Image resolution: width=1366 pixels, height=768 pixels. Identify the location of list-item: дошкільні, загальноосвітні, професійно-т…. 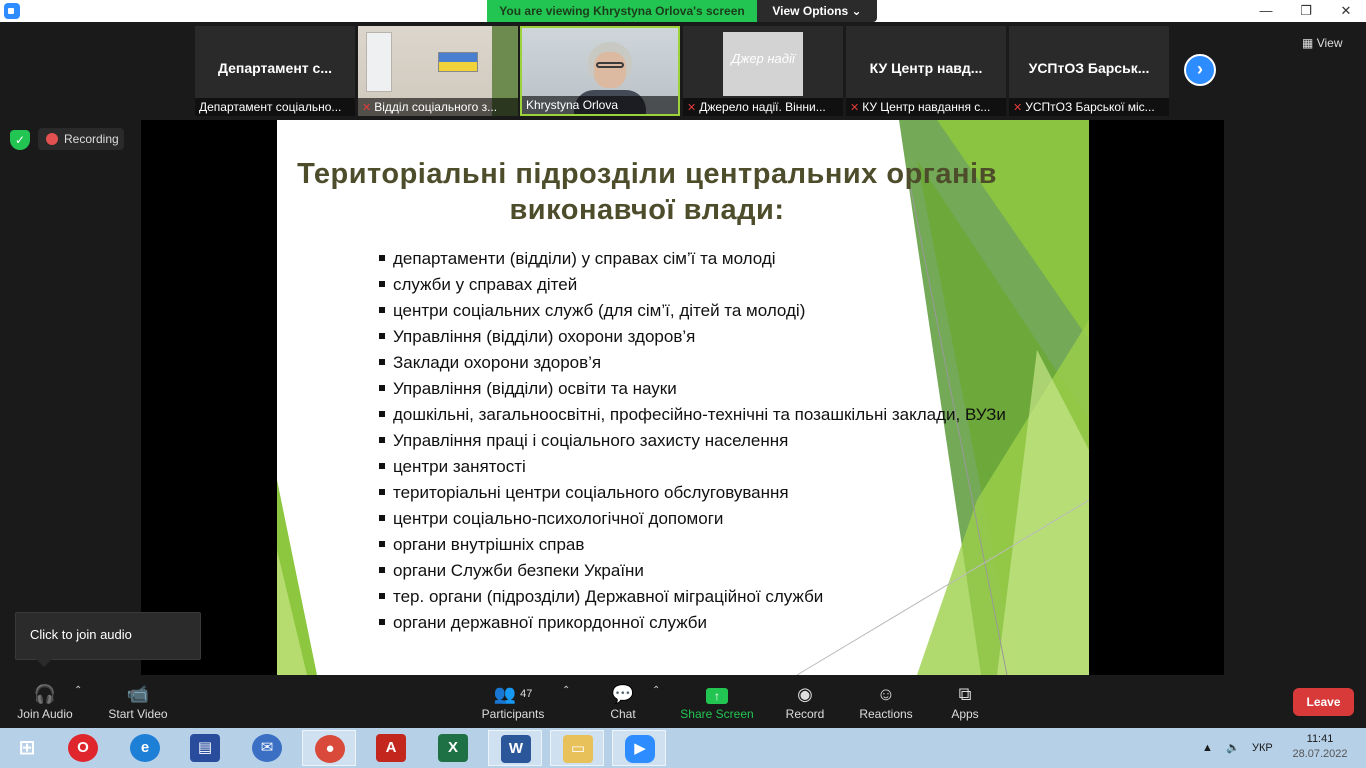
(697, 414).